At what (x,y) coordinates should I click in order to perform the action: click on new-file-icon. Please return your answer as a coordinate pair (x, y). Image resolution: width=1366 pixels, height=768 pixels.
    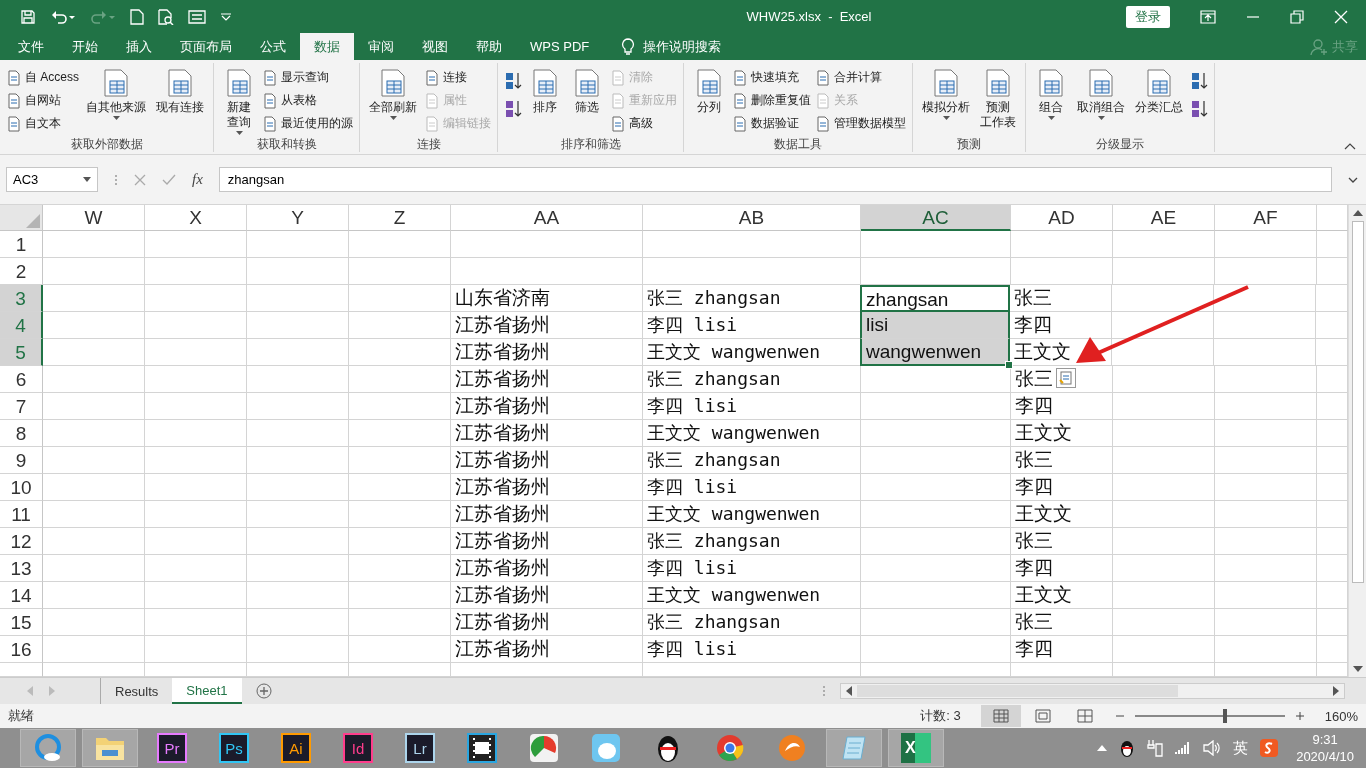
    Looking at the image, I should click on (137, 16).